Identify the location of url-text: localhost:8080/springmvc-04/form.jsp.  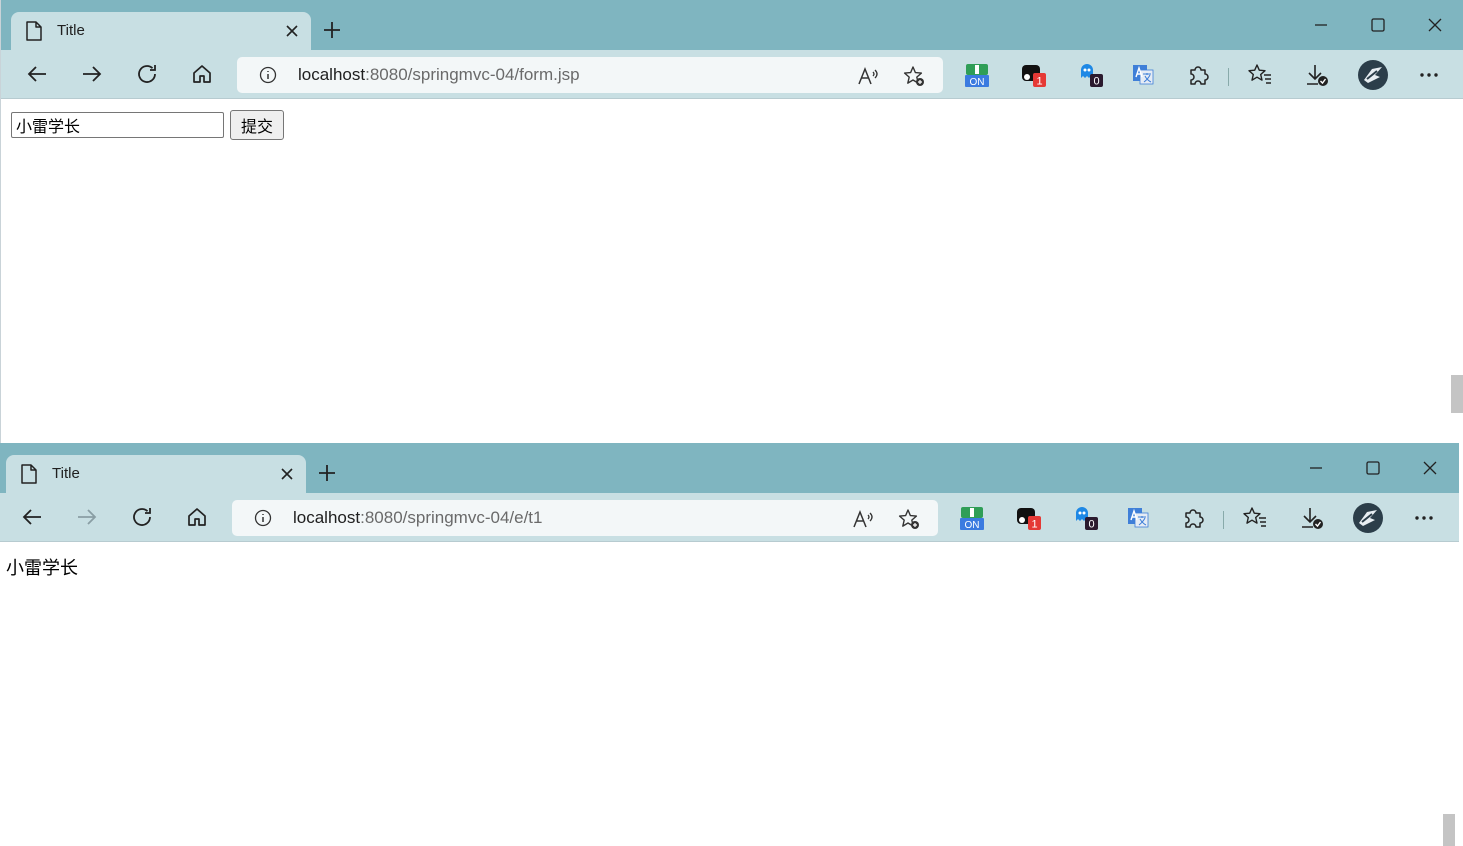
(439, 75).